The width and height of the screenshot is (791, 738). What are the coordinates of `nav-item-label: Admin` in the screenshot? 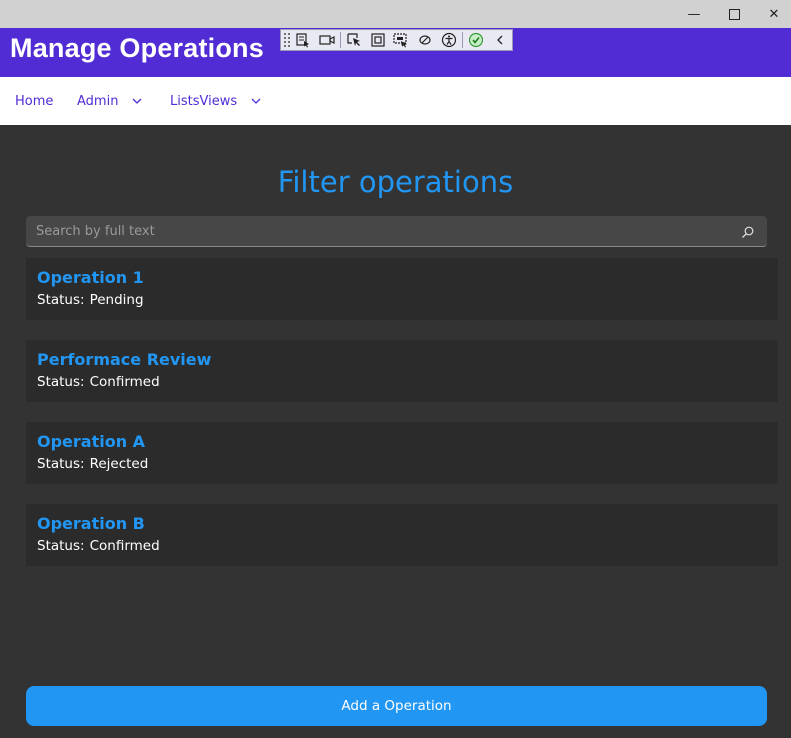 It's located at (98, 101).